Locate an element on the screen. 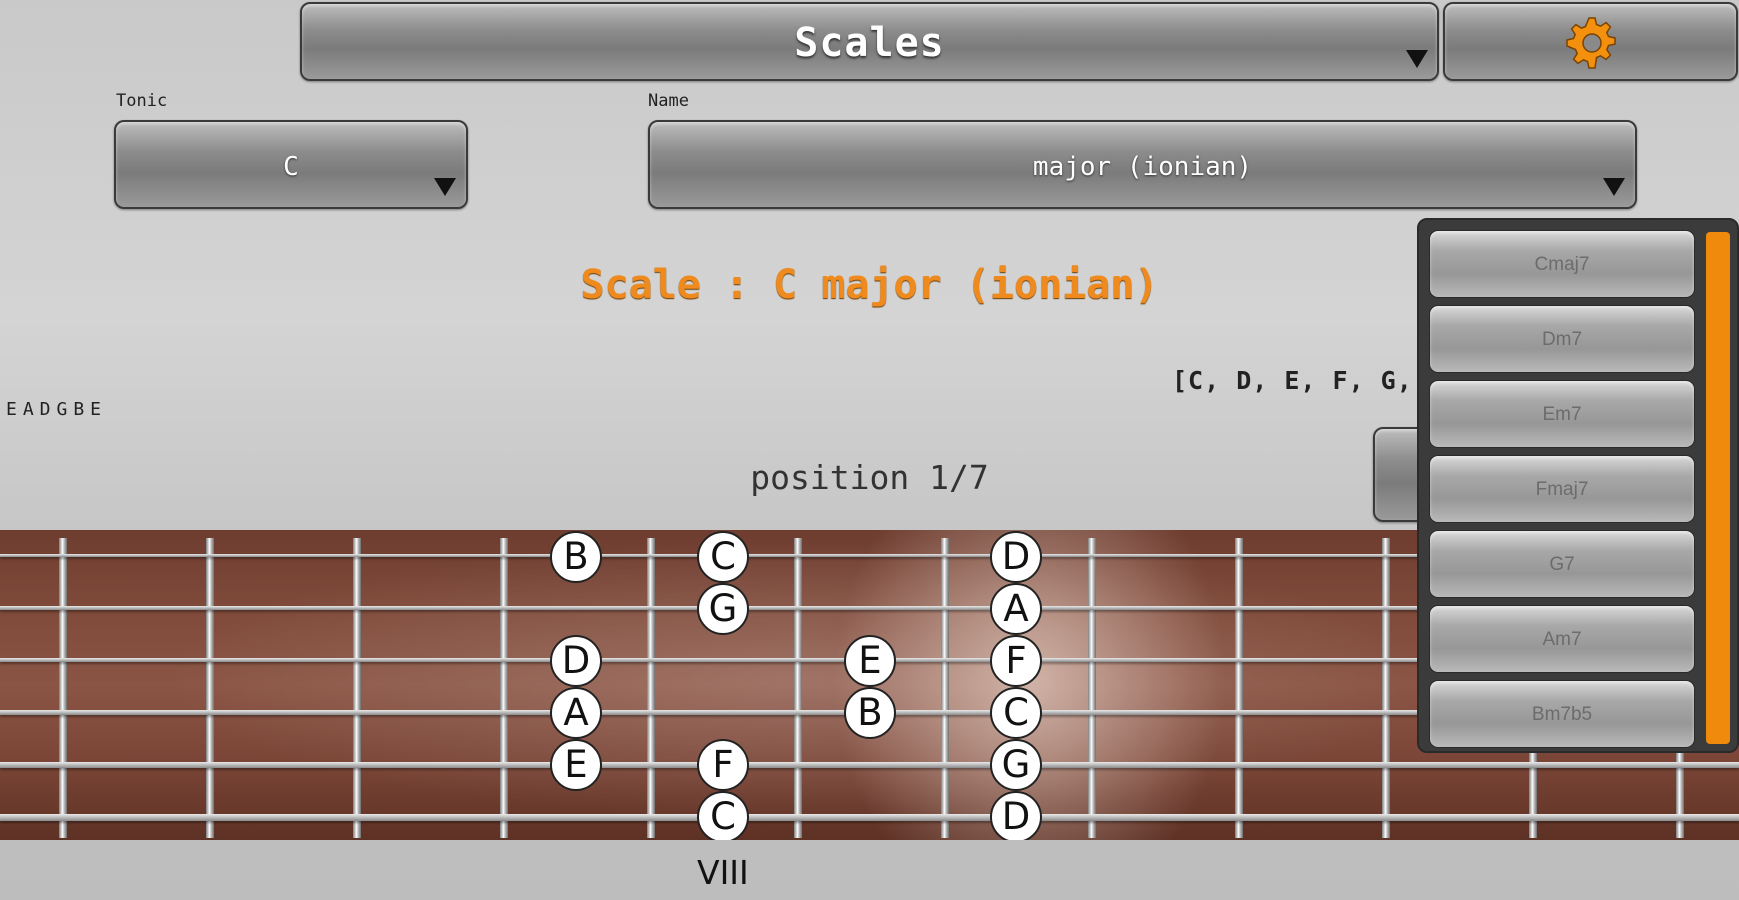 Image resolution: width=1739 pixels, height=900 pixels. fret-position-label: VIII is located at coordinates (723, 872).